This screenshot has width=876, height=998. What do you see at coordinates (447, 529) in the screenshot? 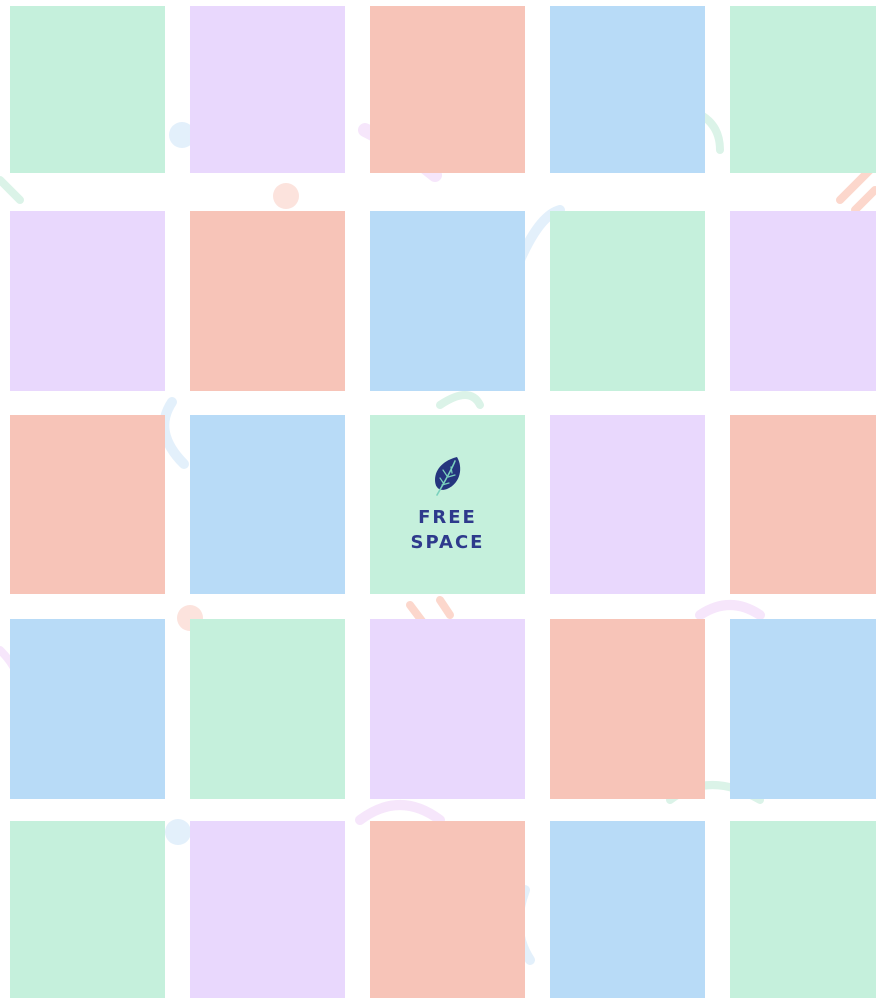
I see `free-space-label: FREE SPACE` at bounding box center [447, 529].